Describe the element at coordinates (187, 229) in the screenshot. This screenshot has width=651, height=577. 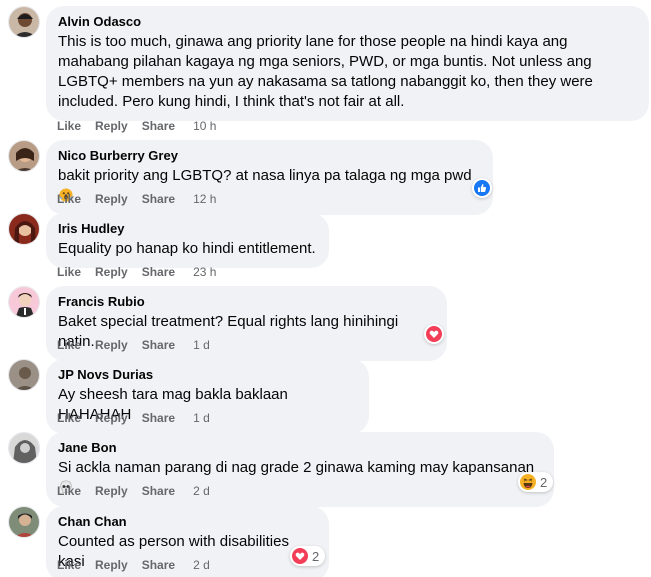
I see `commenter-name: Iris Hudley` at that location.